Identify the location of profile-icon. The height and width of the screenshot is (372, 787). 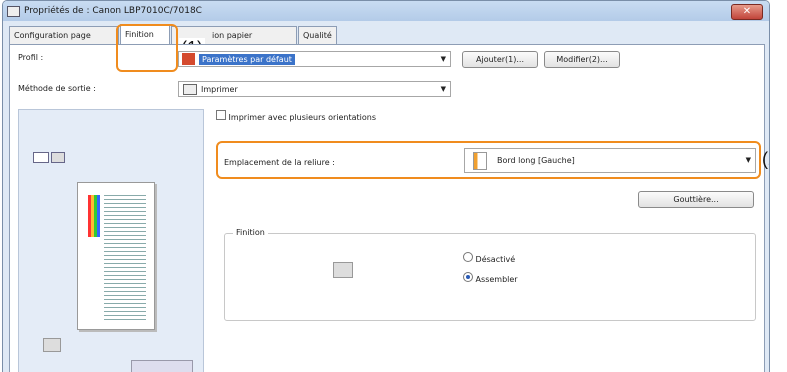
(188, 59).